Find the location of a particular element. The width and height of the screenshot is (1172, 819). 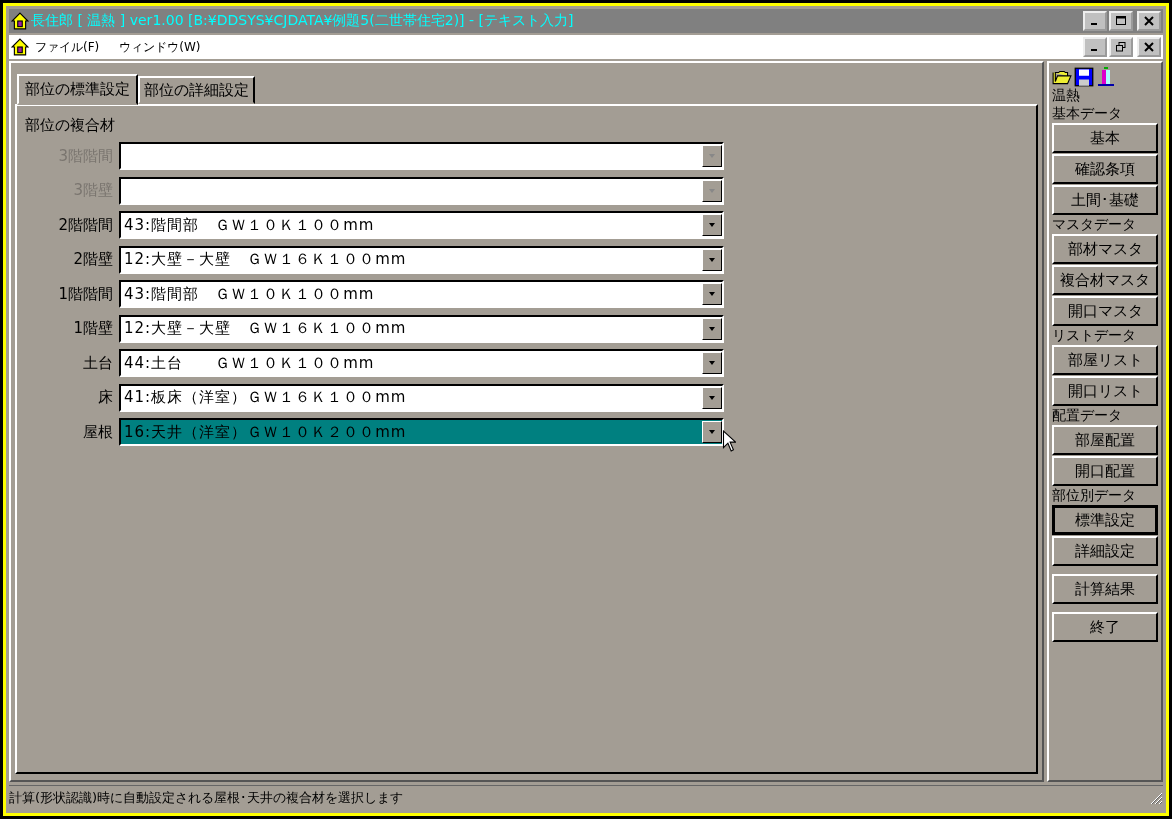

dropdown: 41:板床（洋室）ＧＷ１６Ｋ１００mm is located at coordinates (421, 397).